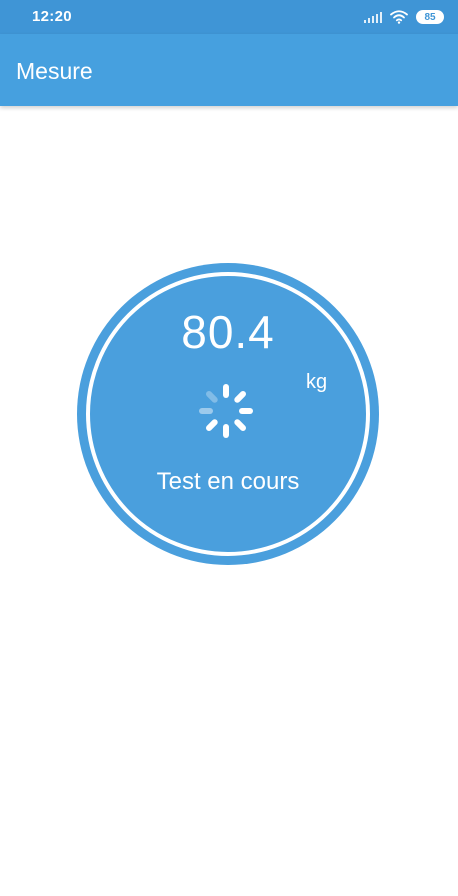 The width and height of the screenshot is (458, 896). What do you see at coordinates (373, 17) in the screenshot?
I see `signal-icon` at bounding box center [373, 17].